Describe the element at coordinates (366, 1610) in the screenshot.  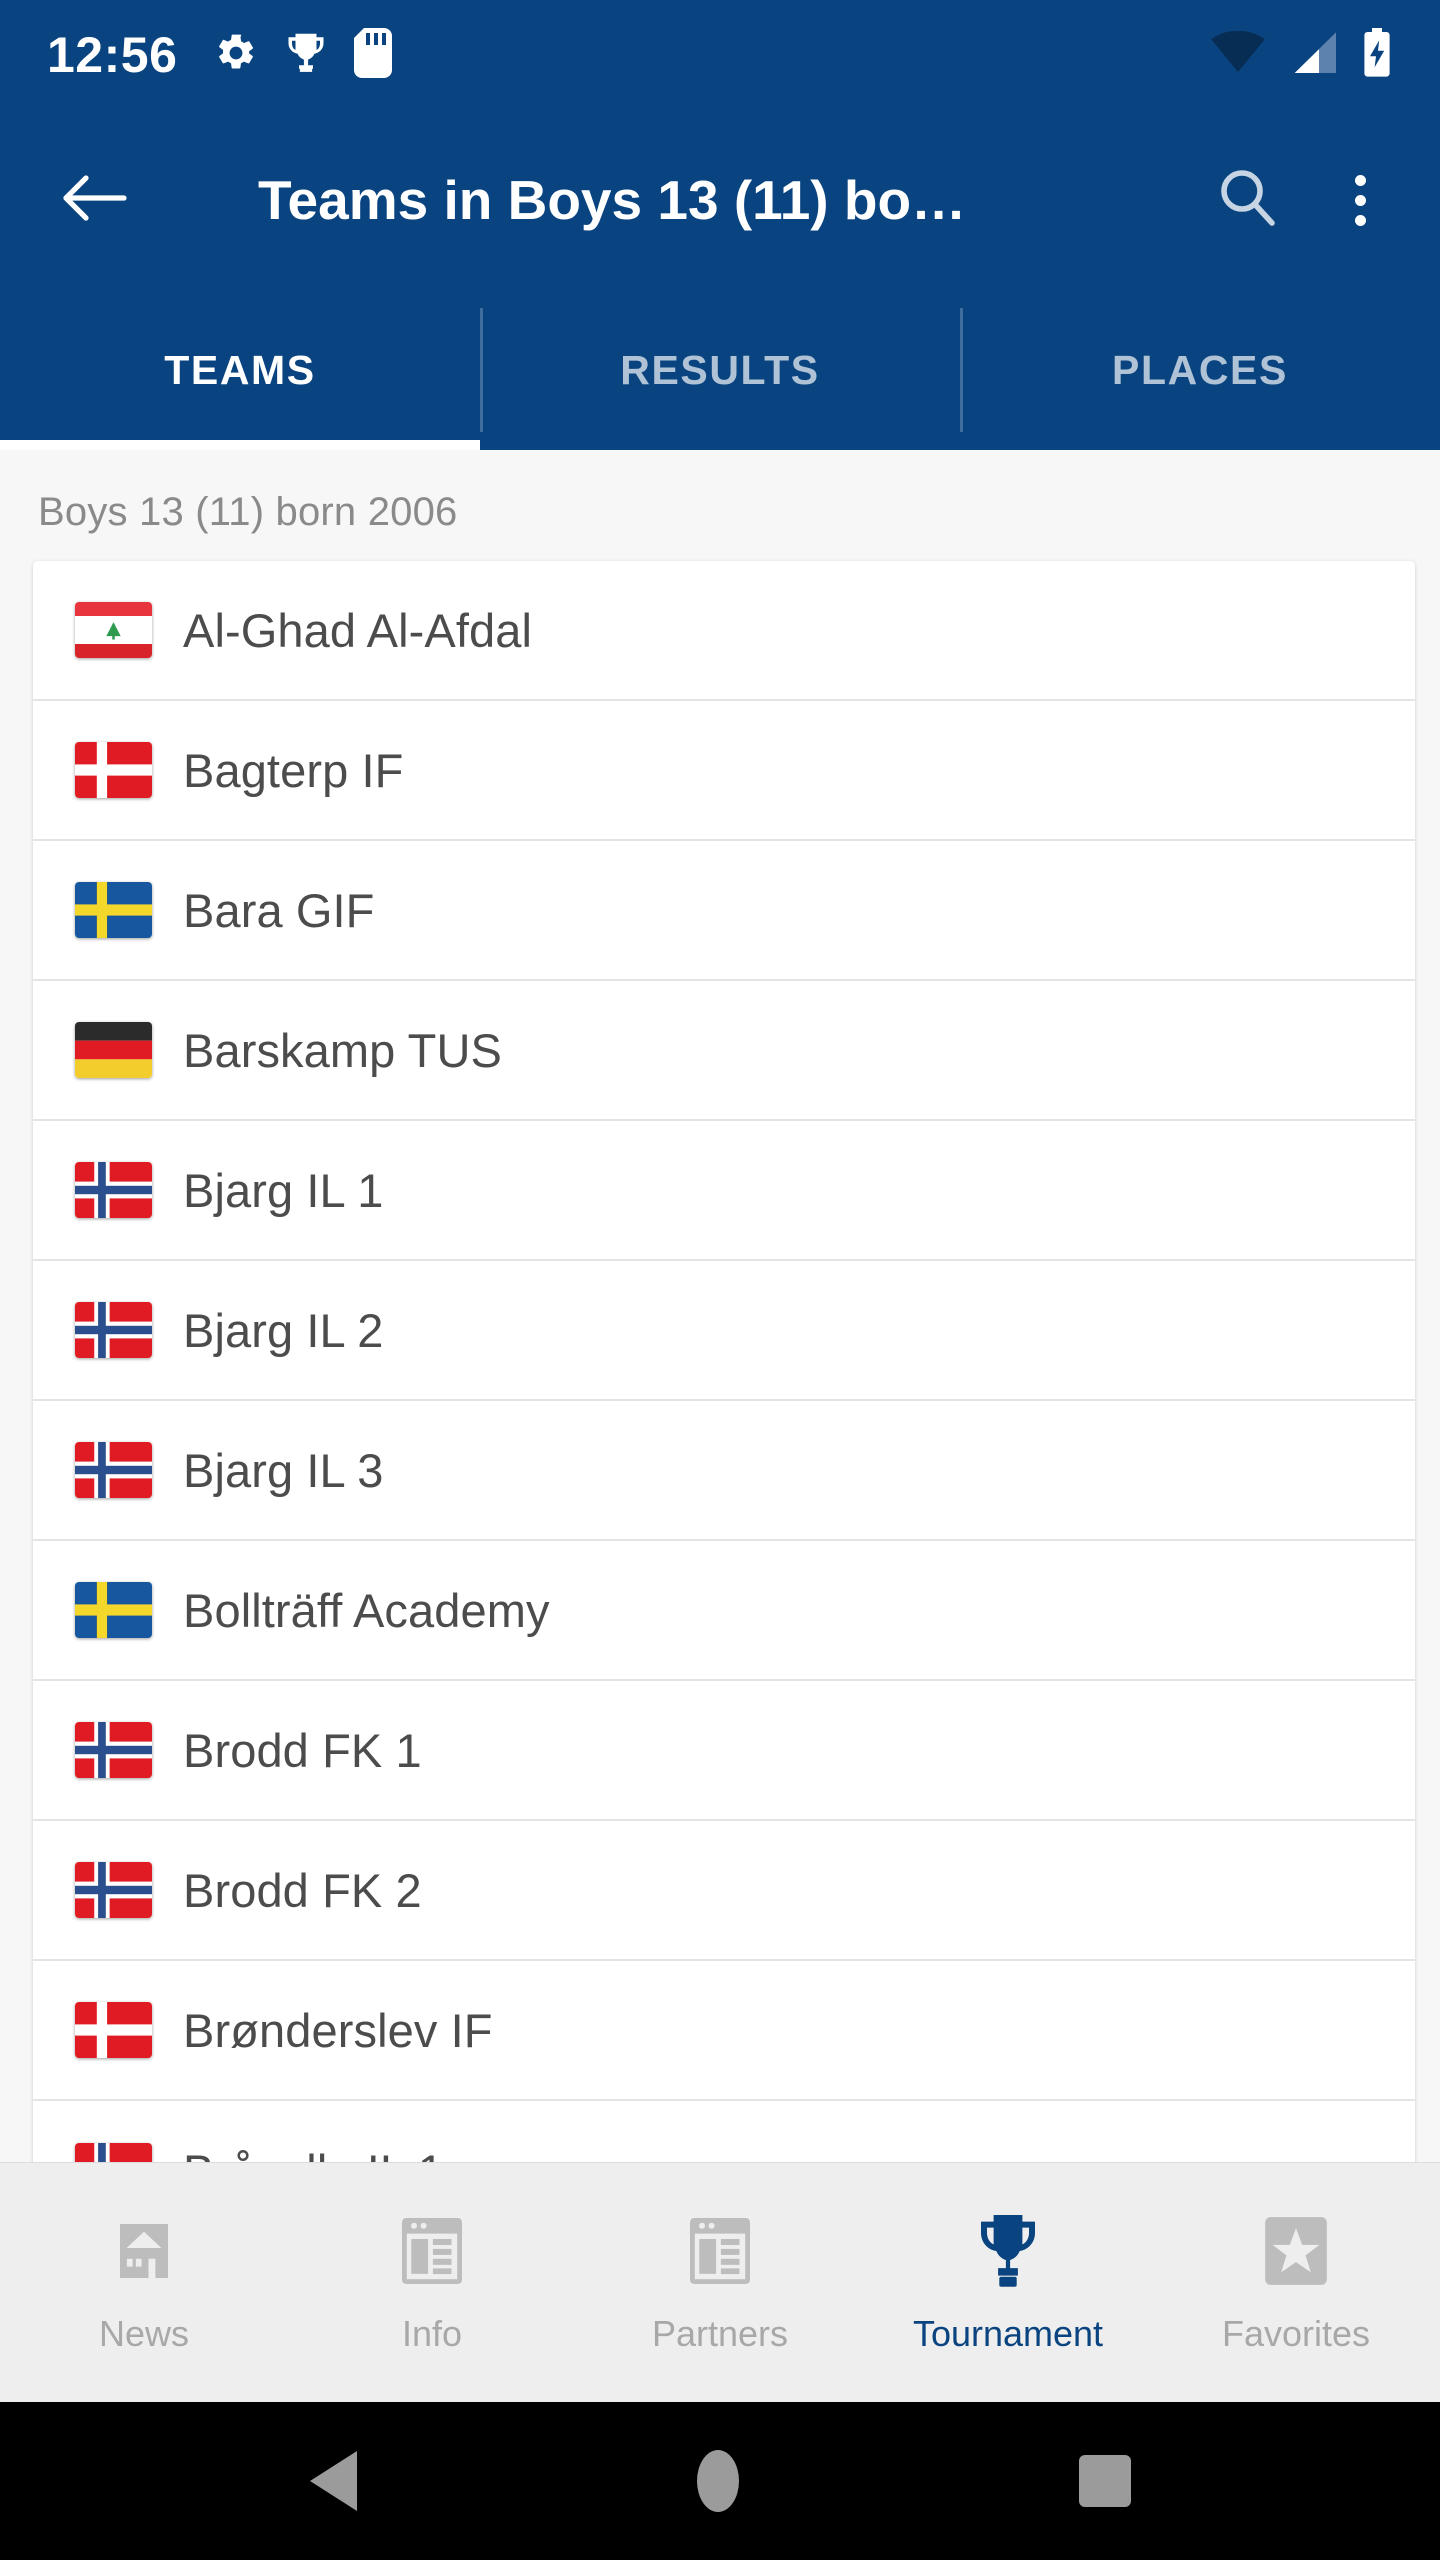
I see `team-name: Bollträff Academy` at that location.